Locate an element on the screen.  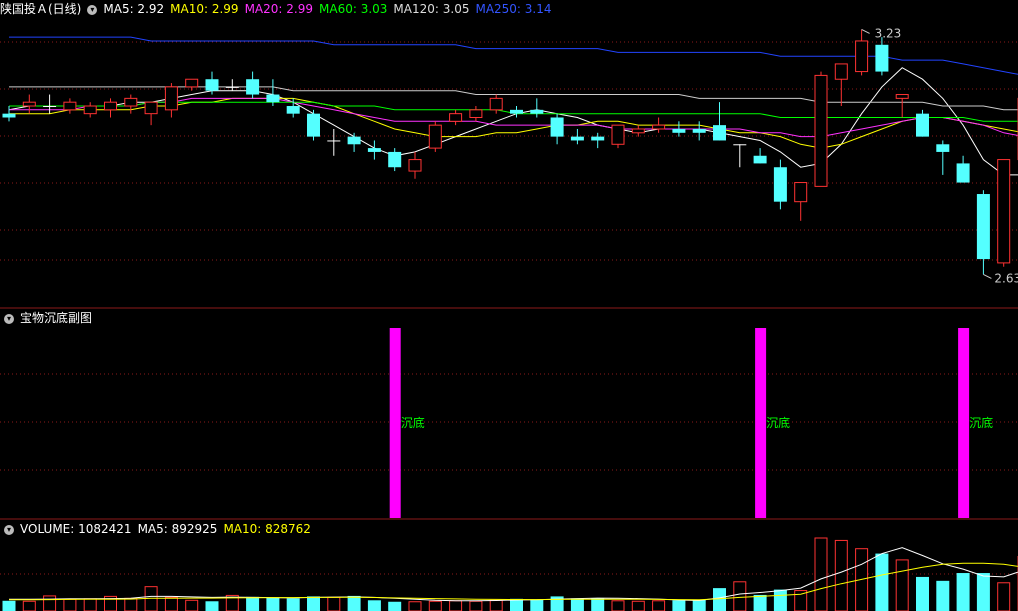
high-marker-line is located at coordinates (865, 31).